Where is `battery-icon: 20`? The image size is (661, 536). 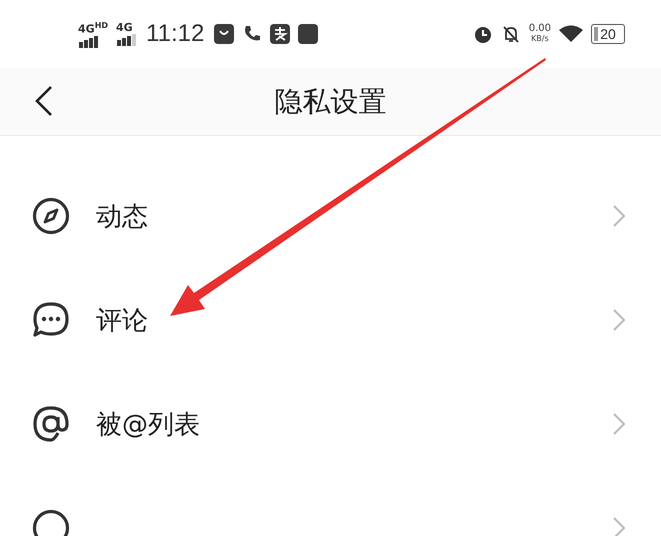
battery-icon: 20 is located at coordinates (608, 34).